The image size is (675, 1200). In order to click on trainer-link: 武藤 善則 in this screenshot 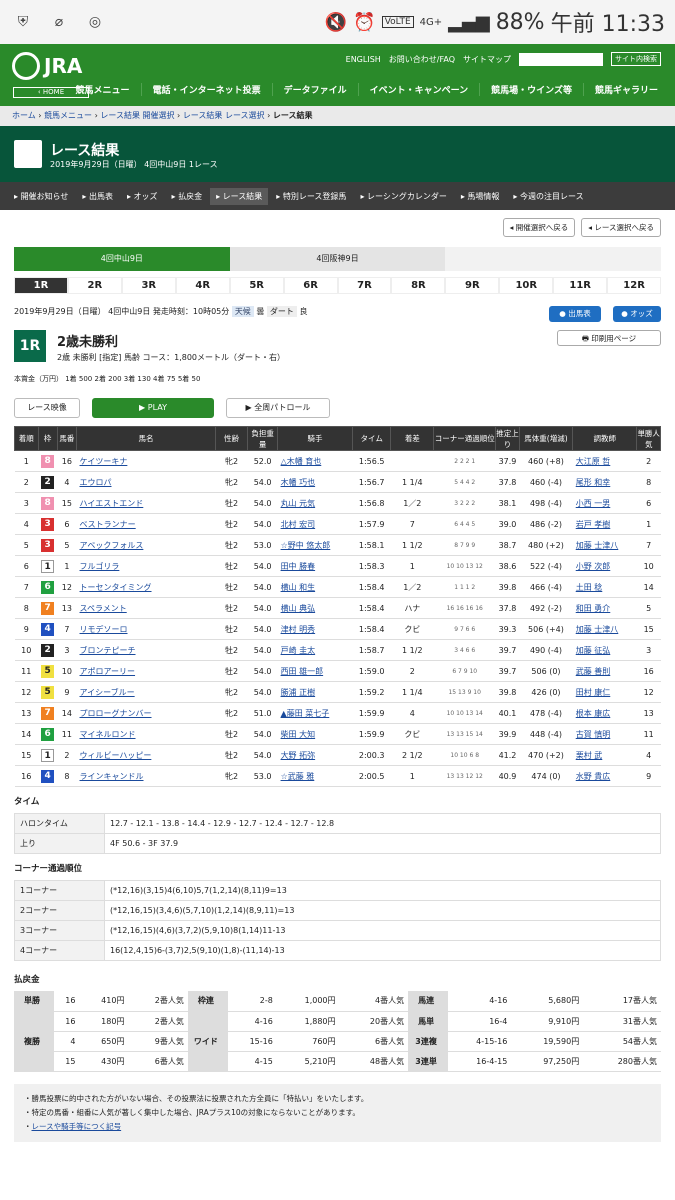, I will do `click(604, 671)`.